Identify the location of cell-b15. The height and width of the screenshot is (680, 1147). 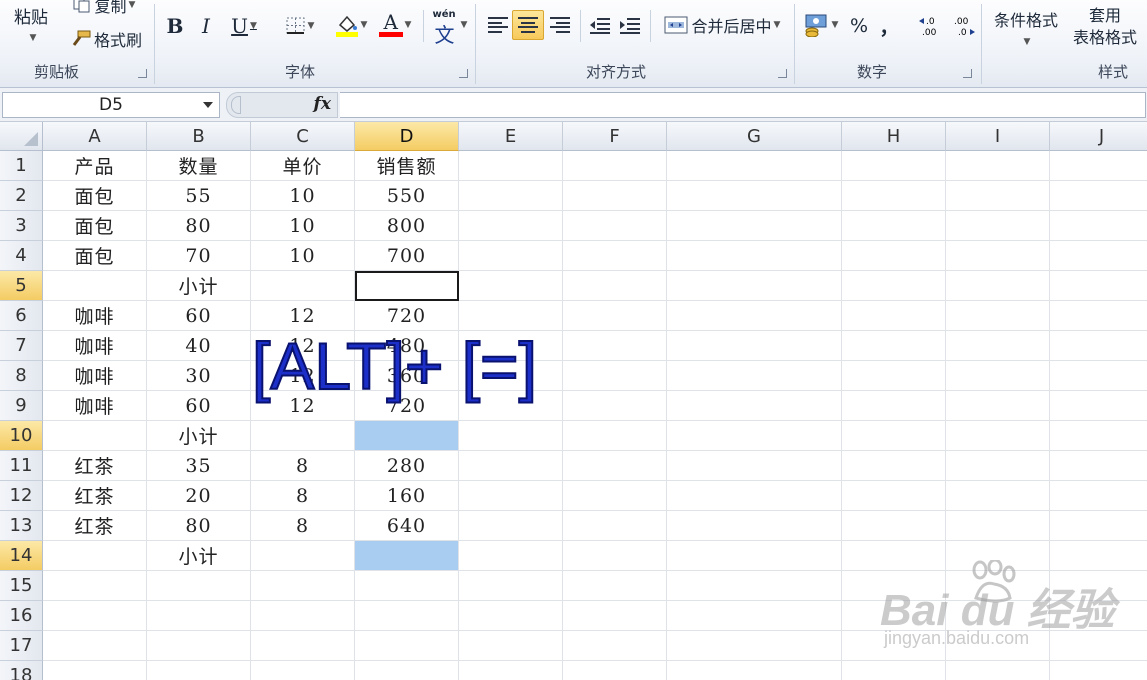
(199, 586).